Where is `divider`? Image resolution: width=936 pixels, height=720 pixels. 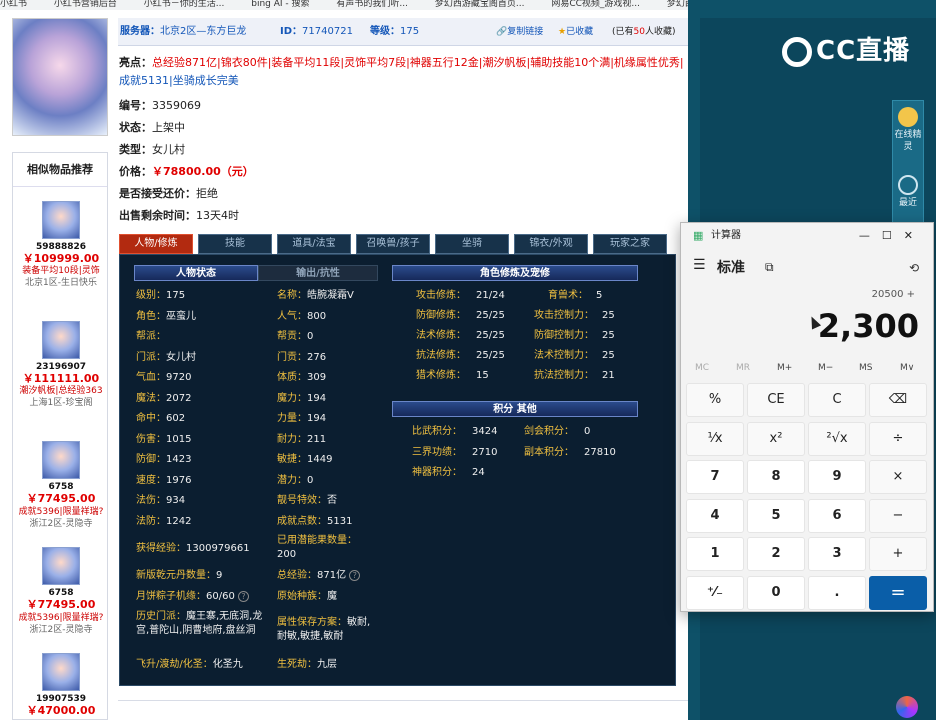 divider is located at coordinates (403, 700).